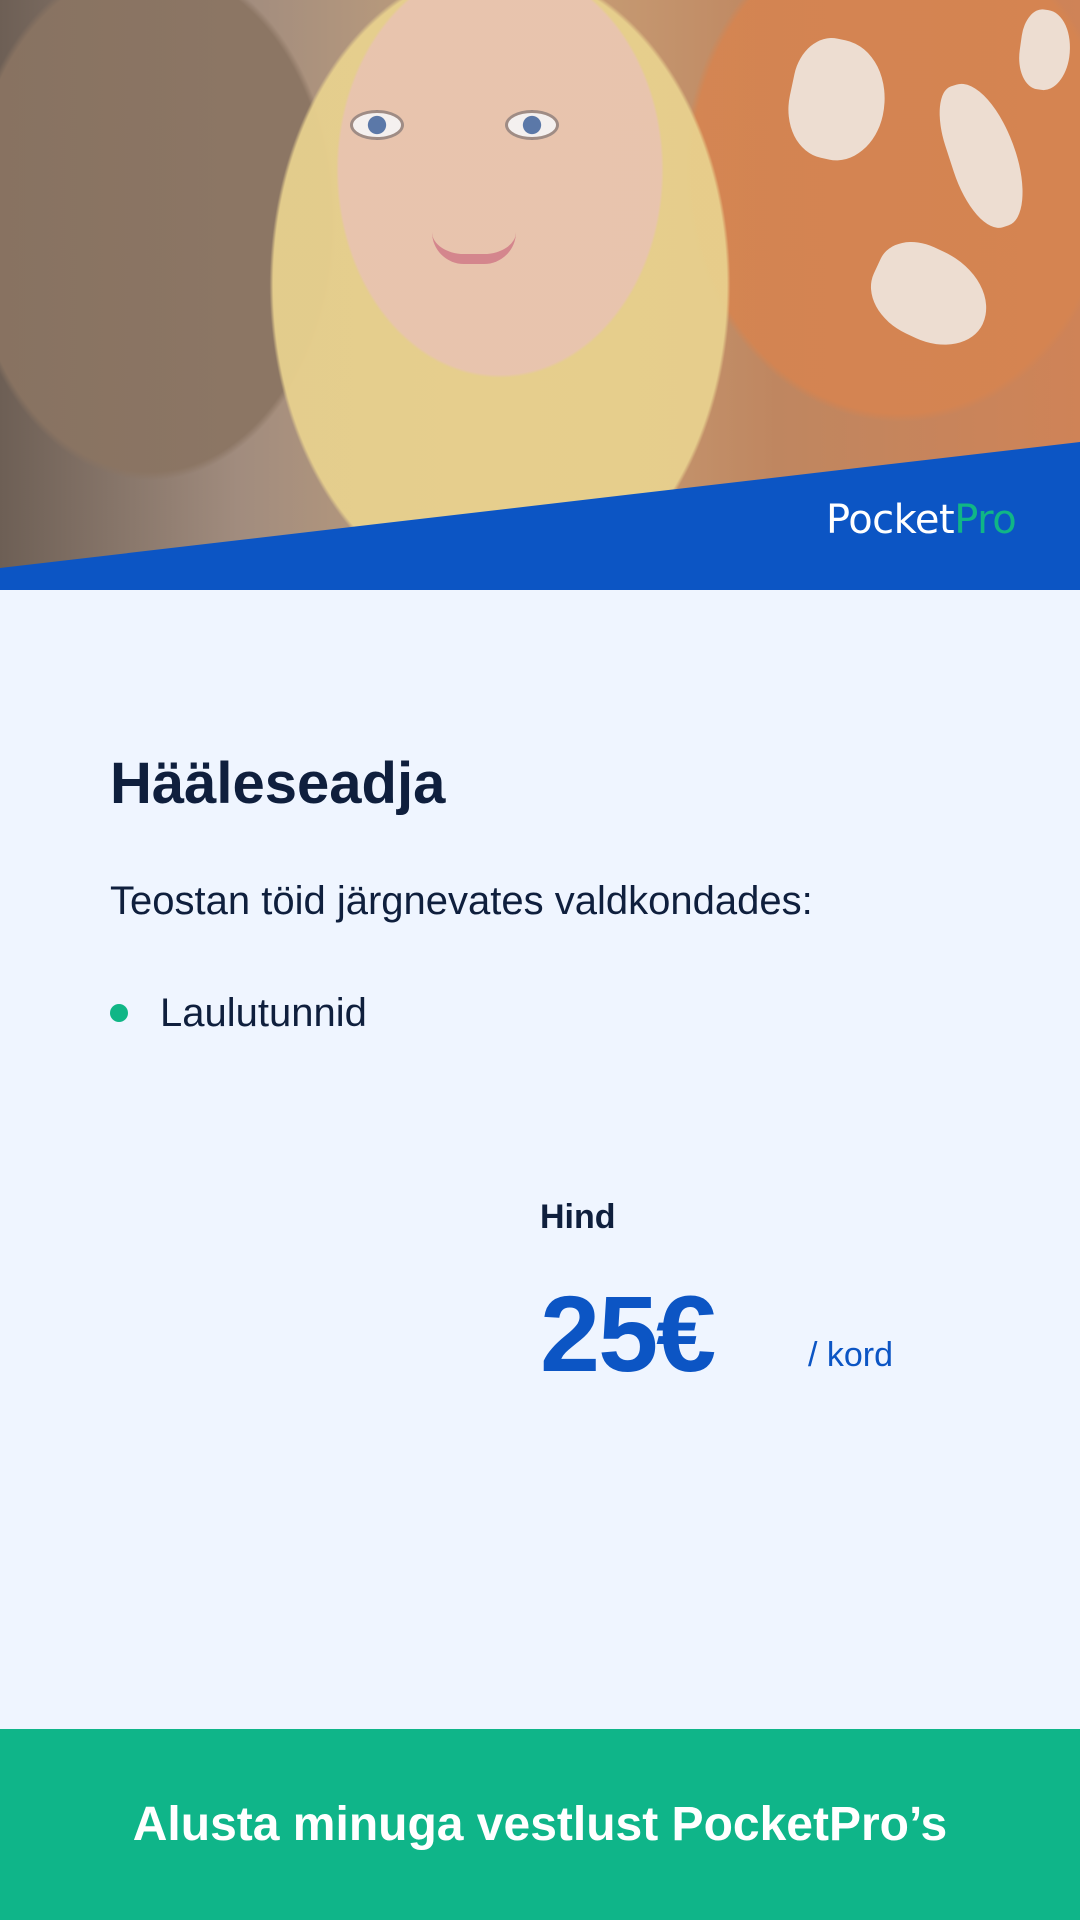  Describe the element at coordinates (377, 125) in the screenshot. I see `left-eye` at that location.